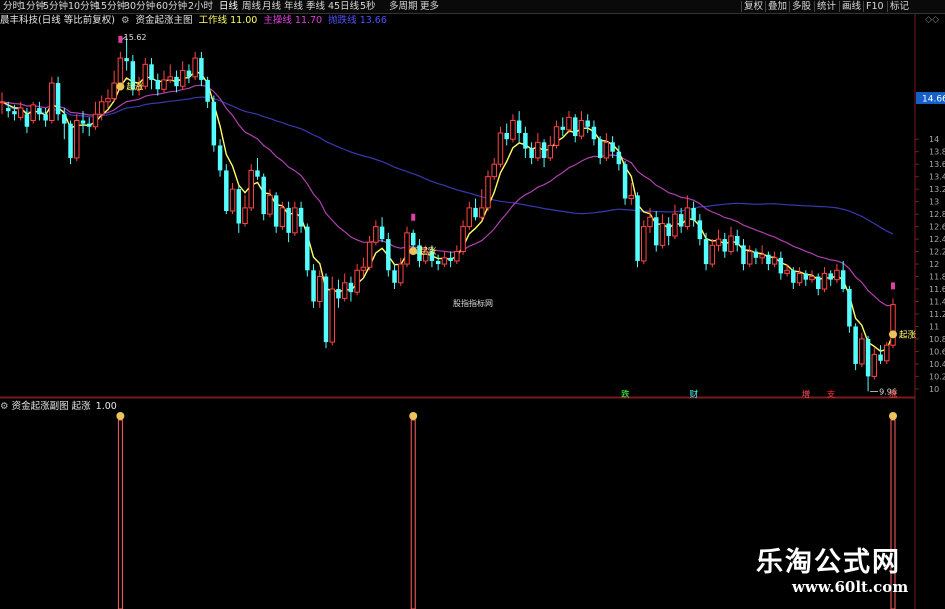 This screenshot has height=609, width=945. Describe the element at coordinates (277, 20) in the screenshot. I see `main-line-label: 主操线` at that location.